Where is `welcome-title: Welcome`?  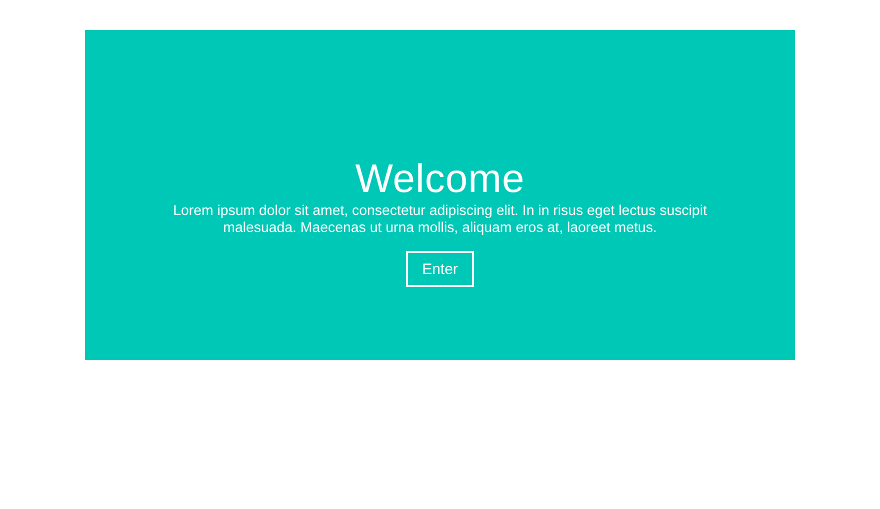
welcome-title: Welcome is located at coordinates (440, 179).